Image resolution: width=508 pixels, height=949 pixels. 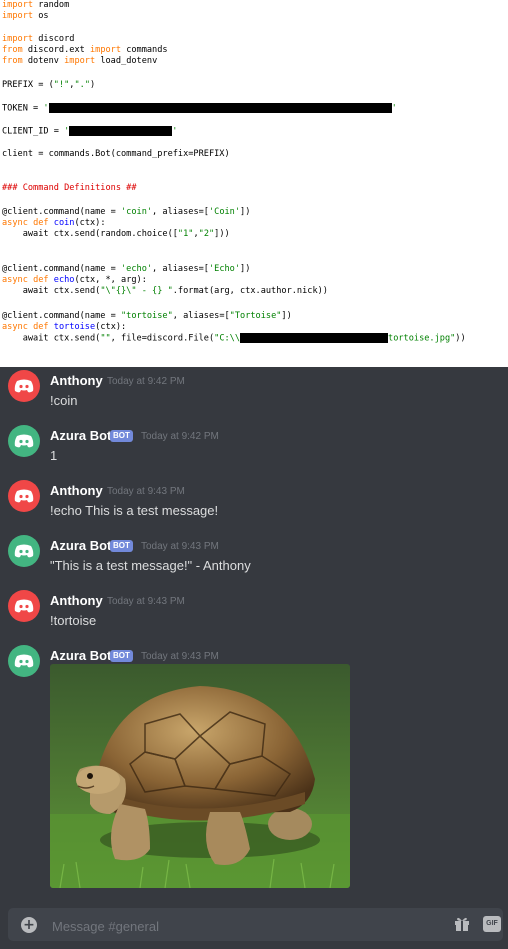 I want to click on code-line: TOKEN = ' ', so click(x=199, y=108).